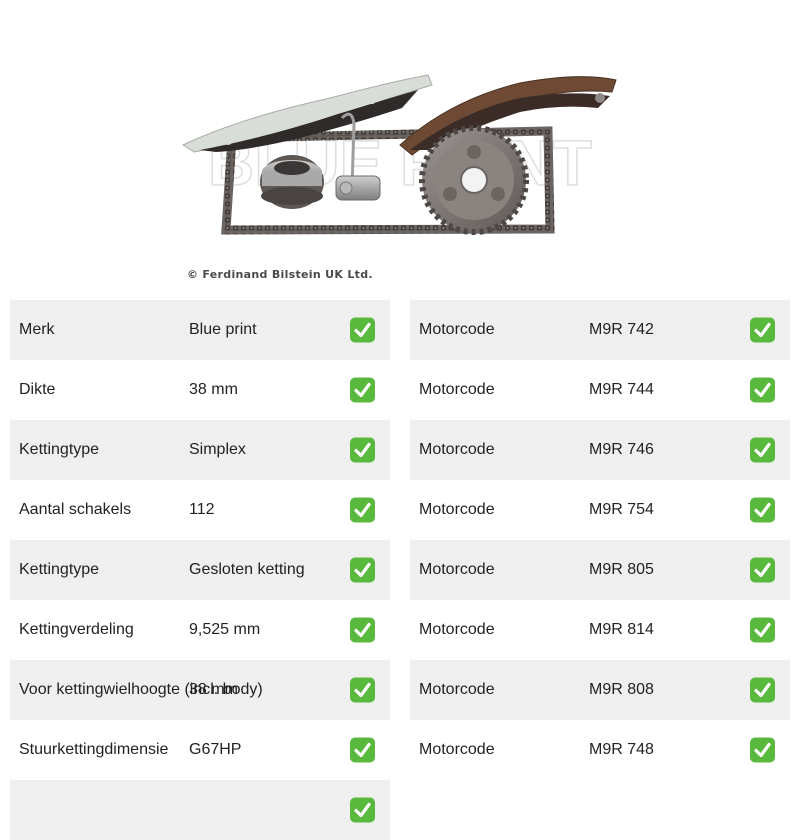  I want to click on crankshaft-sprocket, so click(292, 182).